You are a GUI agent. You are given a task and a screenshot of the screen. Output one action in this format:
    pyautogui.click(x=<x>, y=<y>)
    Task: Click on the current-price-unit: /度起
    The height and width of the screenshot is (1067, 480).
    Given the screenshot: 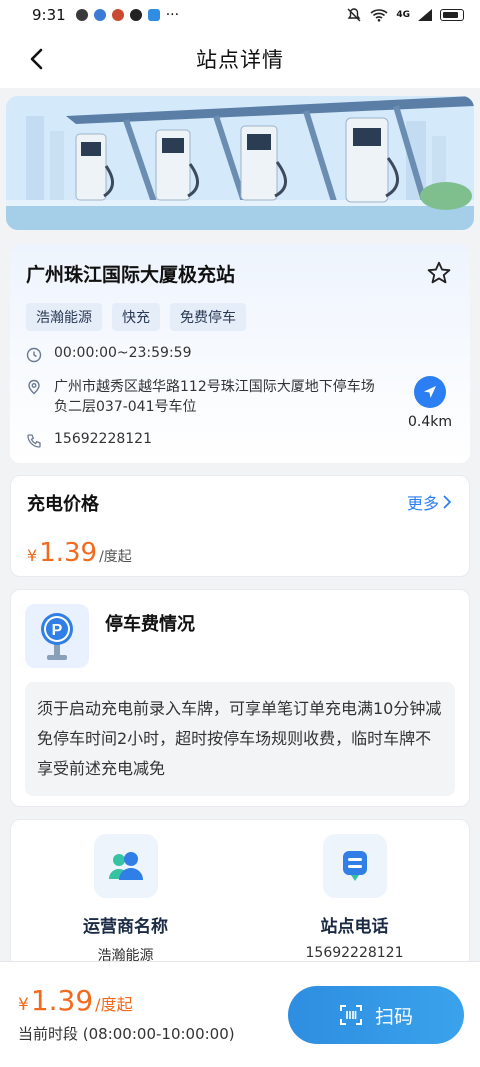 What is the action you would take?
    pyautogui.click(x=114, y=1004)
    